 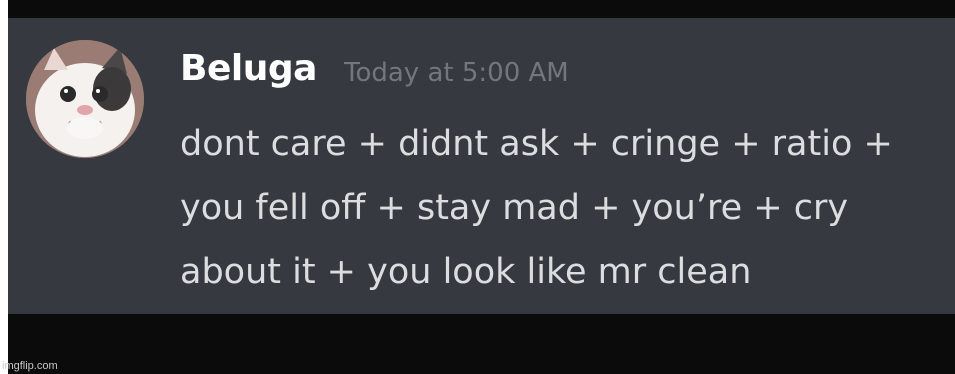 I want to click on message-author-name: Beluga, so click(x=248, y=68).